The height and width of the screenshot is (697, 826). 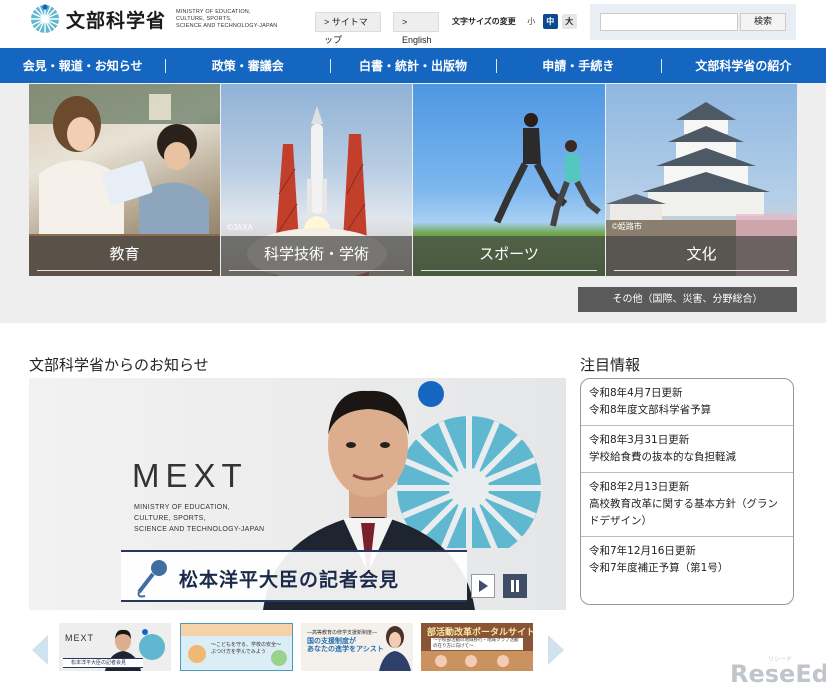 I want to click on microphone-icon, so click(x=152, y=579).